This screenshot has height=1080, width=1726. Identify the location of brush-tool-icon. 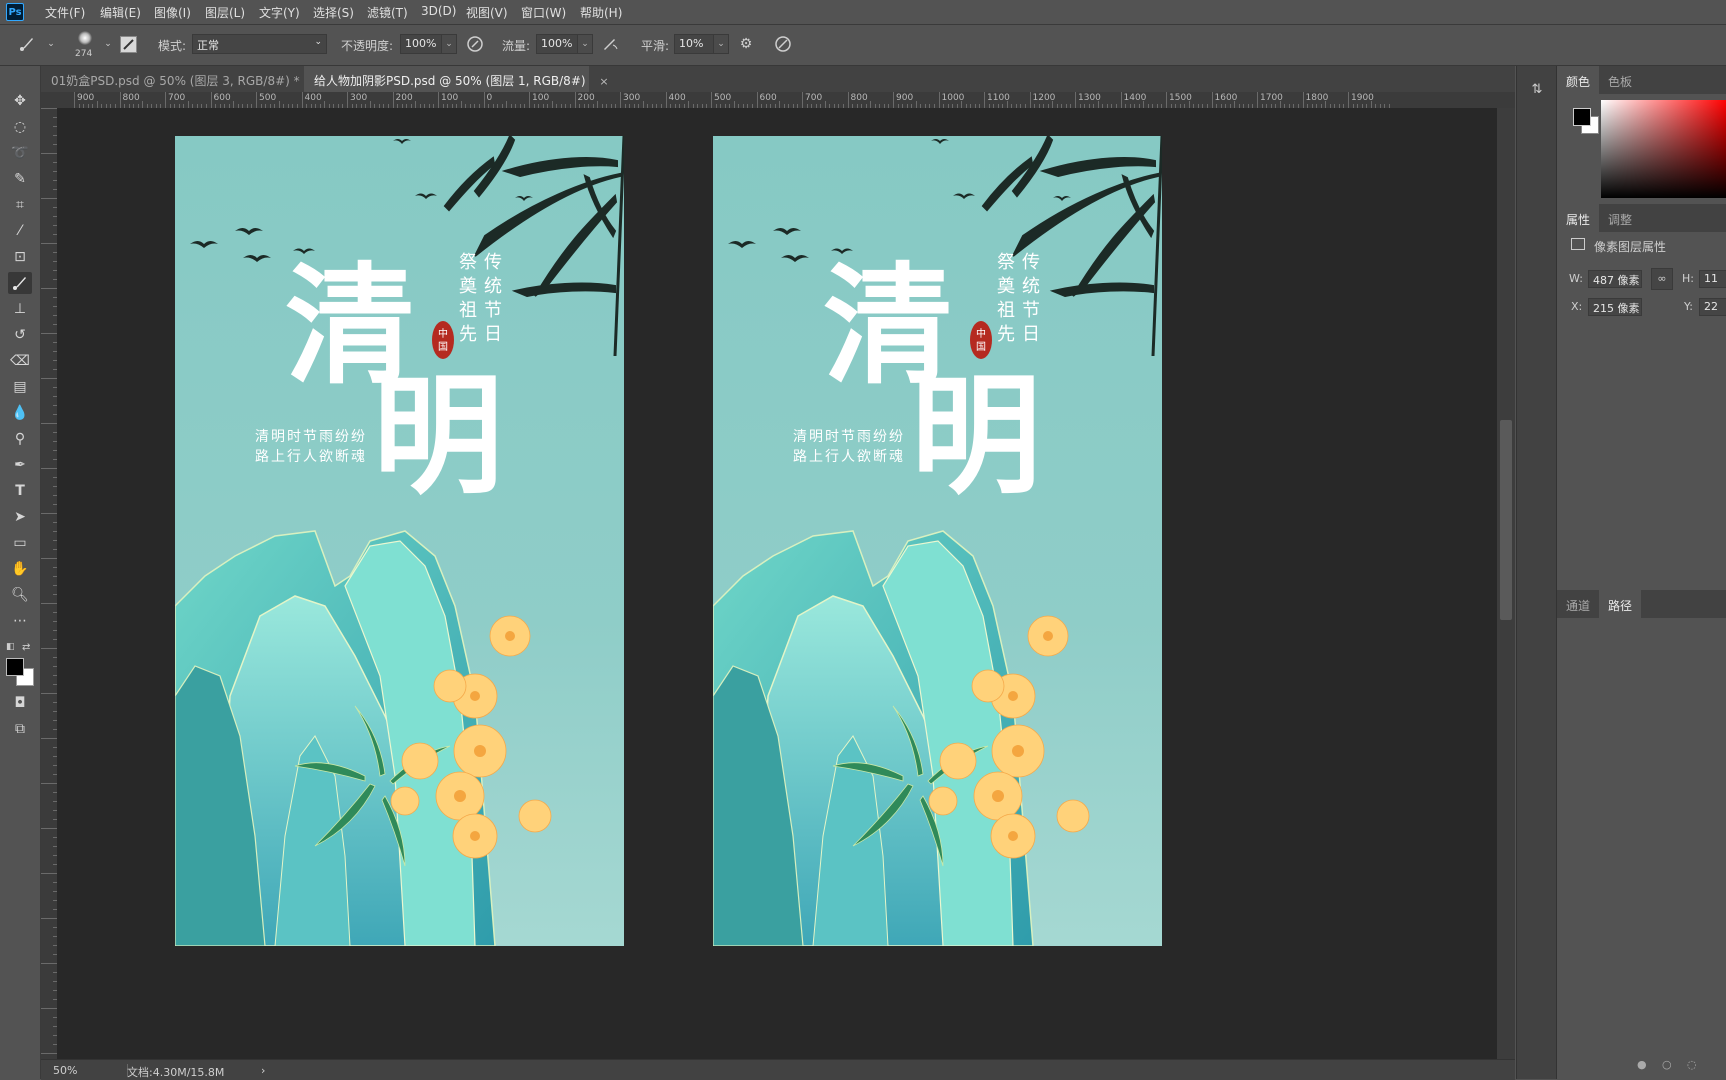
(20, 283).